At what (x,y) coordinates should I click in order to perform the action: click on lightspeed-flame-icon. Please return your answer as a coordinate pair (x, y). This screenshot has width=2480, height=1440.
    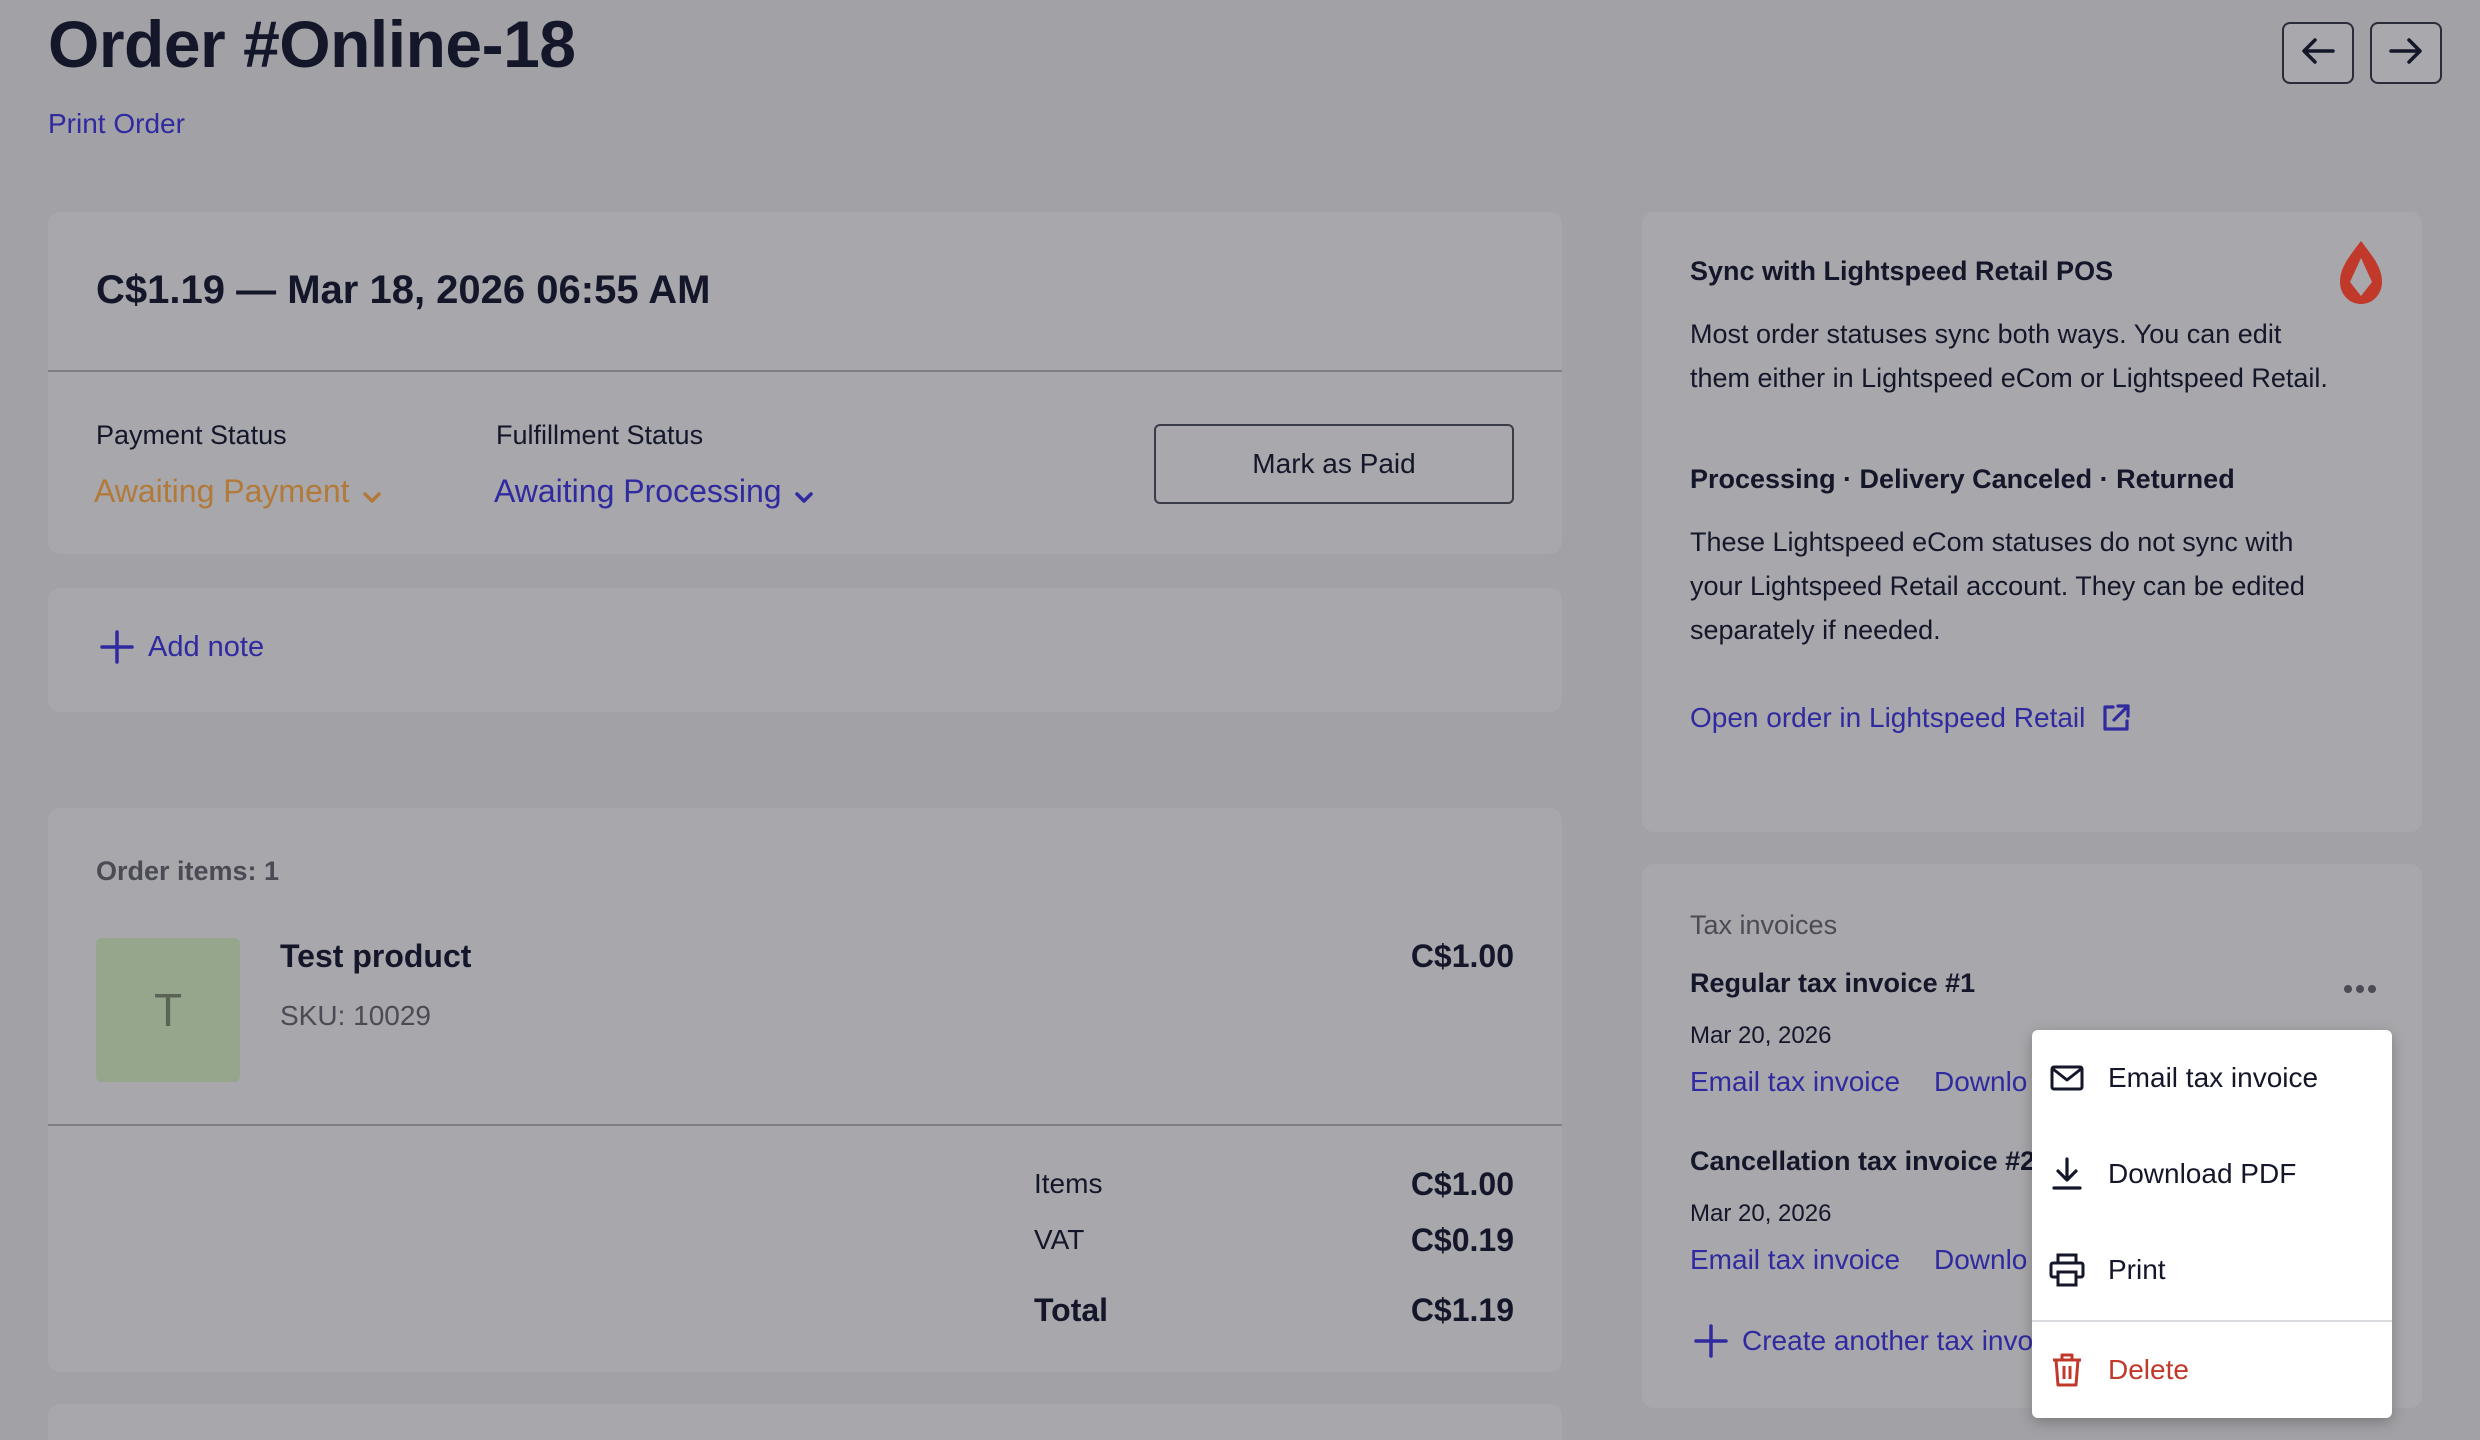
    Looking at the image, I should click on (2361, 275).